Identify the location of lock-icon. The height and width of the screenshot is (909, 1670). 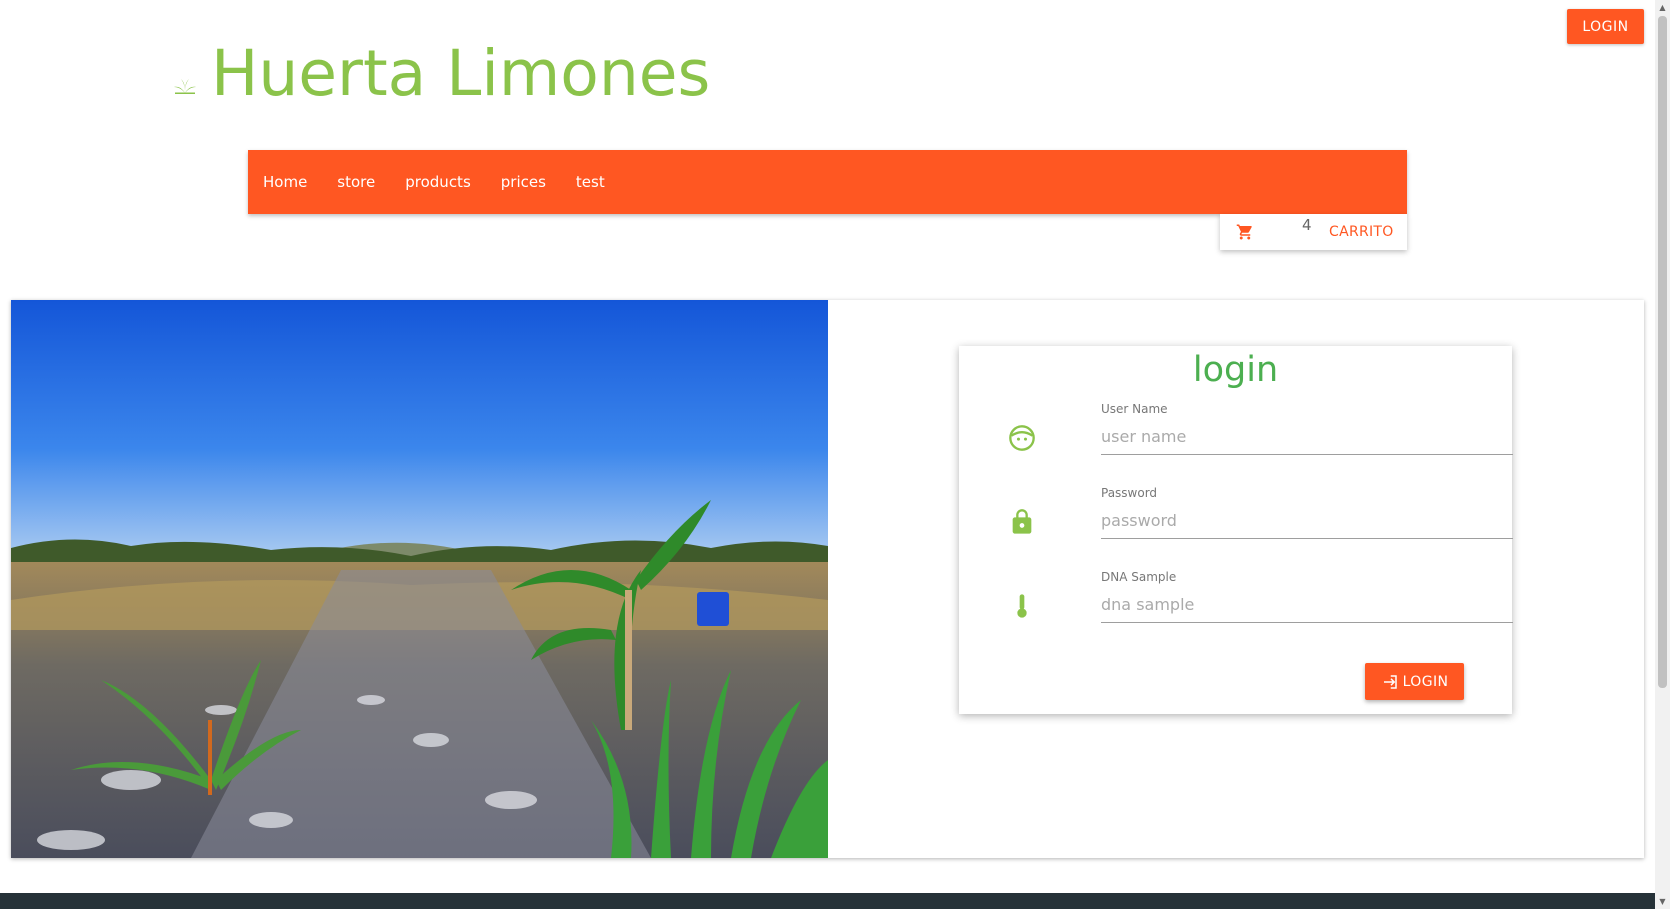
(1022, 521).